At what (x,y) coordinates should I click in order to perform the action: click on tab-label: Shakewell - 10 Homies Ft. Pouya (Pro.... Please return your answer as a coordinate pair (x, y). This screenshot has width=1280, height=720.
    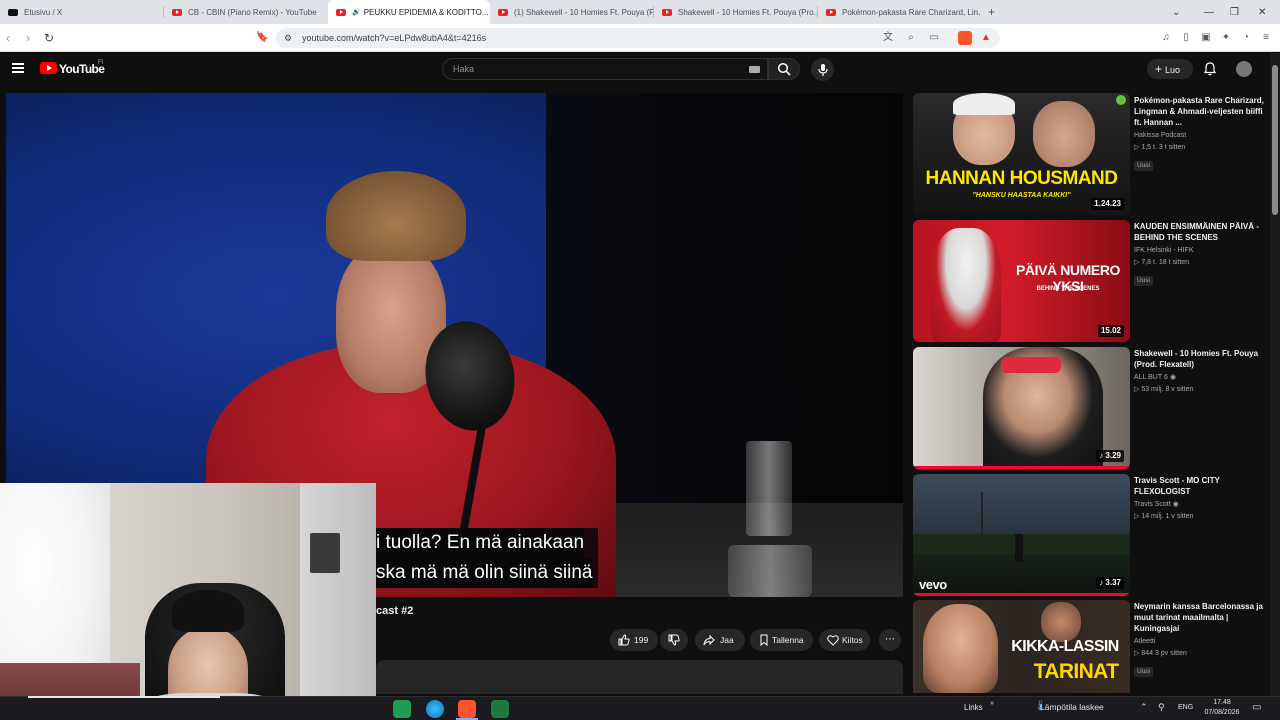
    Looking at the image, I should click on (748, 12).